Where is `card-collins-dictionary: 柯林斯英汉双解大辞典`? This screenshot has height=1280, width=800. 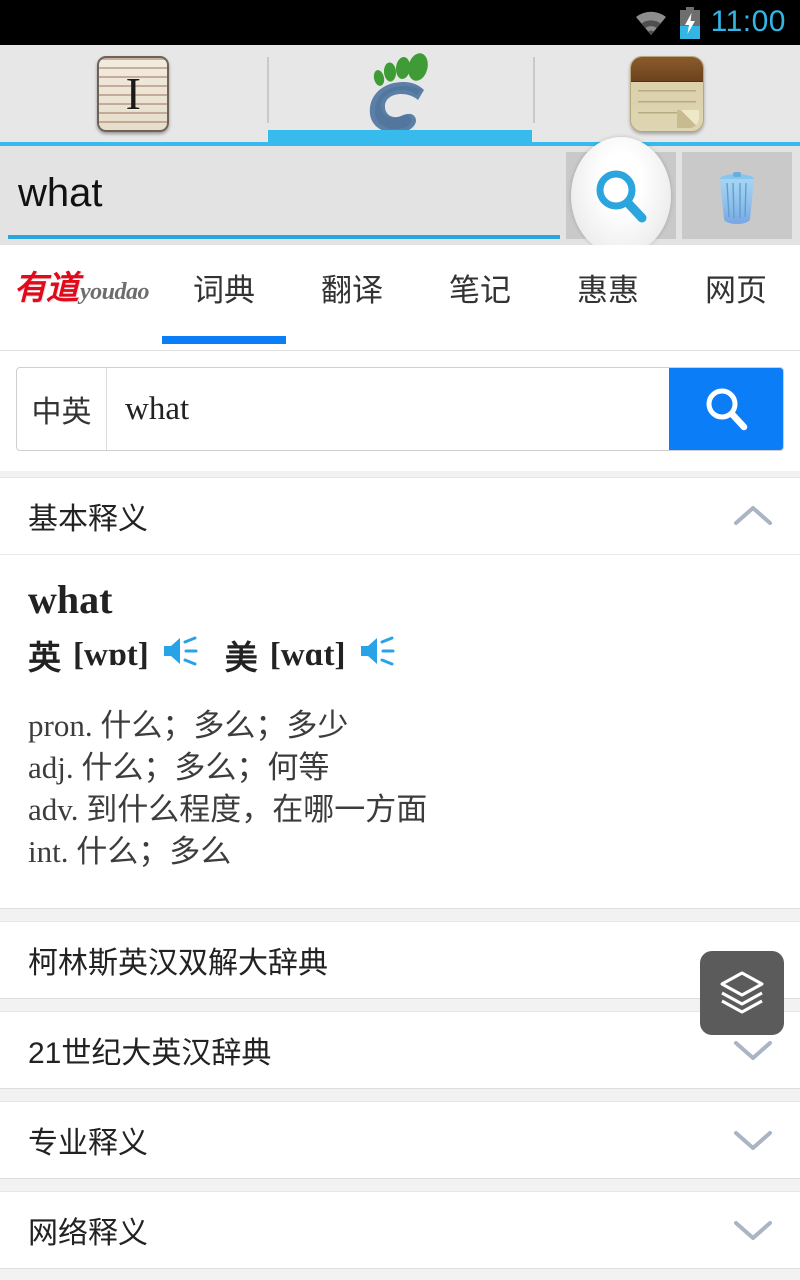 card-collins-dictionary: 柯林斯英汉双解大辞典 is located at coordinates (400, 959).